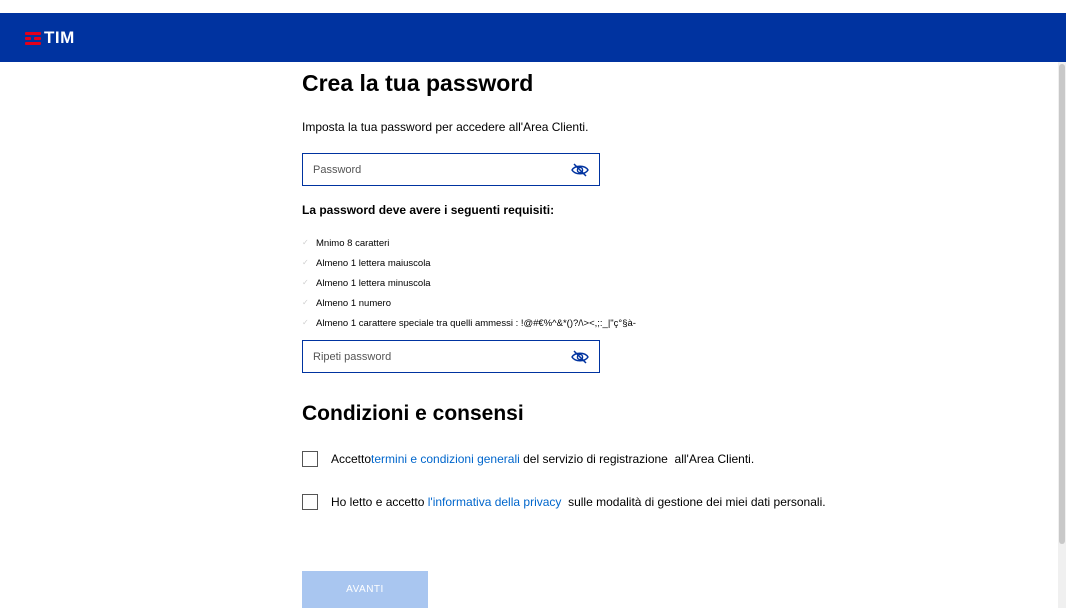  Describe the element at coordinates (495, 502) in the screenshot. I see `privacy-link: l'informativa della privacy` at that location.